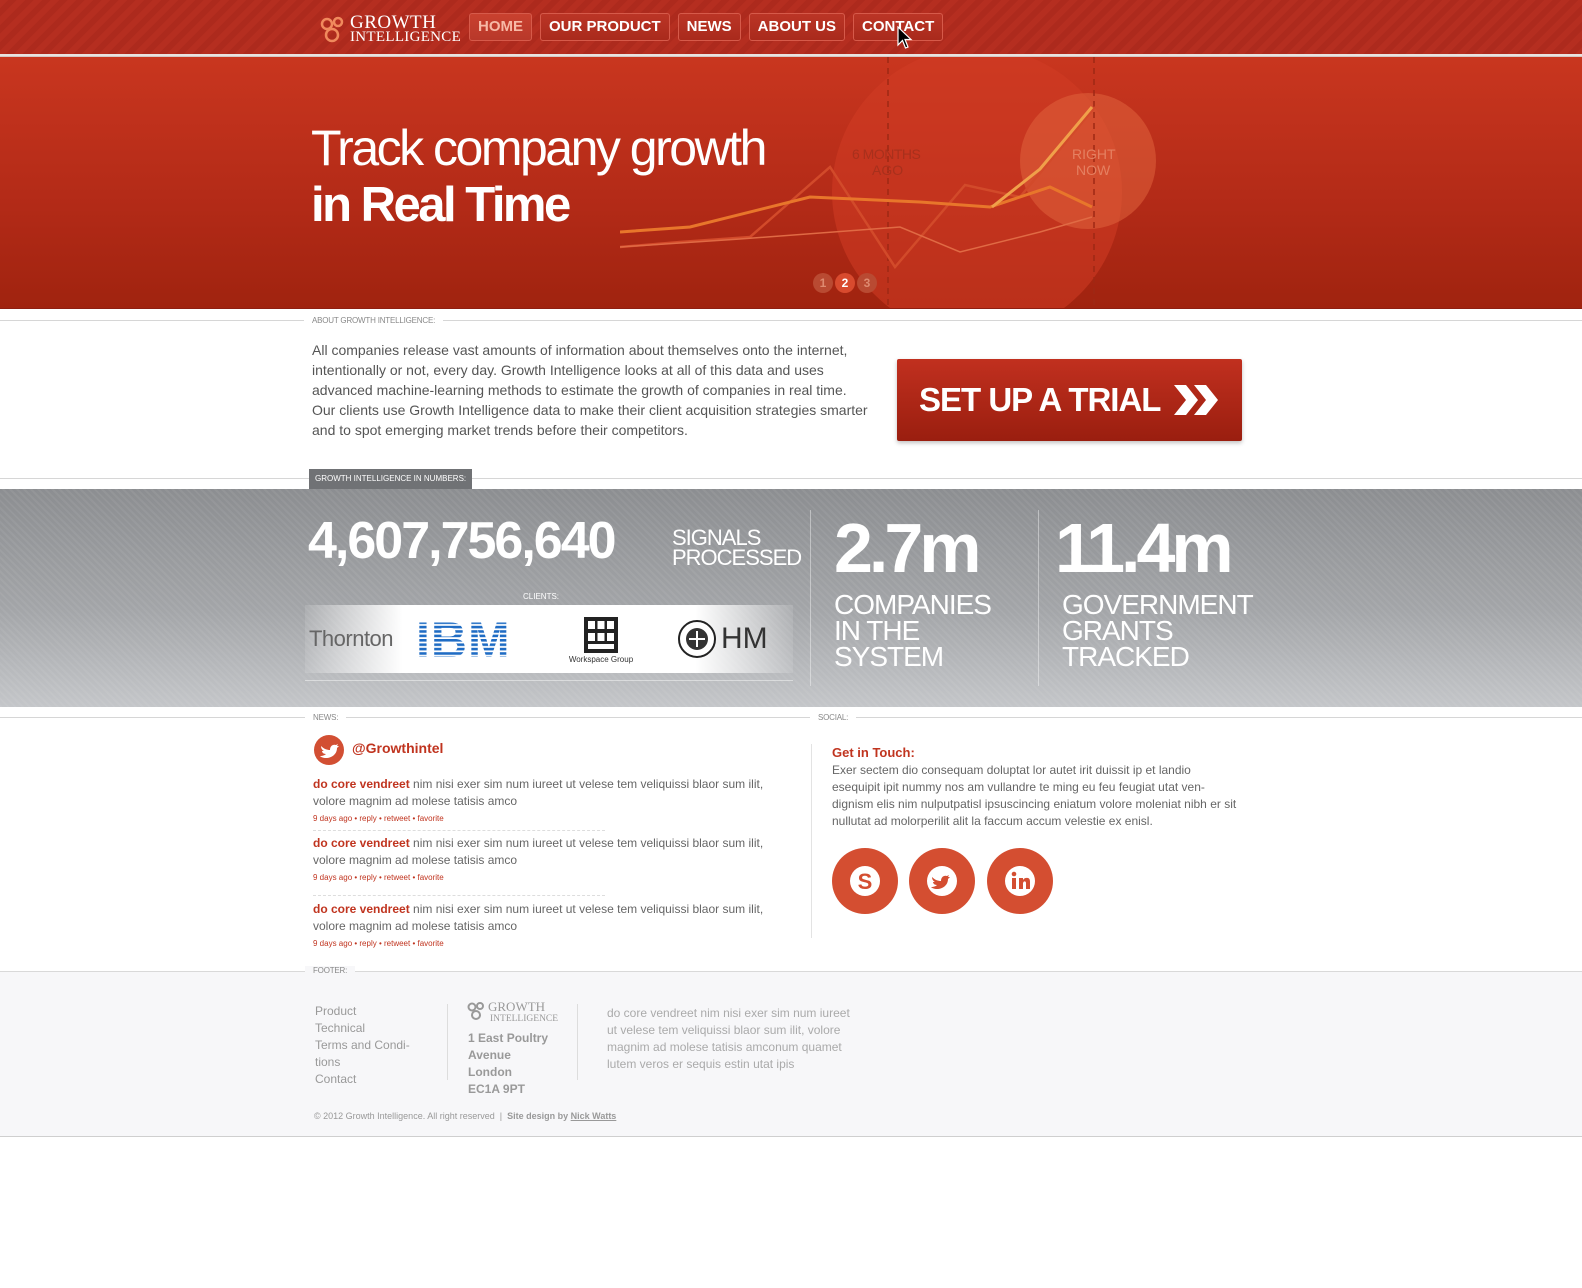  I want to click on hero-title-line1: Track company growth, so click(539, 148).